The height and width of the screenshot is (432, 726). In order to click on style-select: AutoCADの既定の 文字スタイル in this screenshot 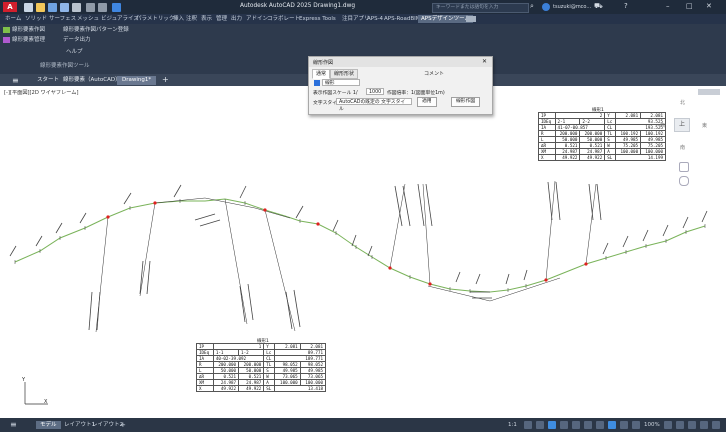, I will do `click(374, 105)`.